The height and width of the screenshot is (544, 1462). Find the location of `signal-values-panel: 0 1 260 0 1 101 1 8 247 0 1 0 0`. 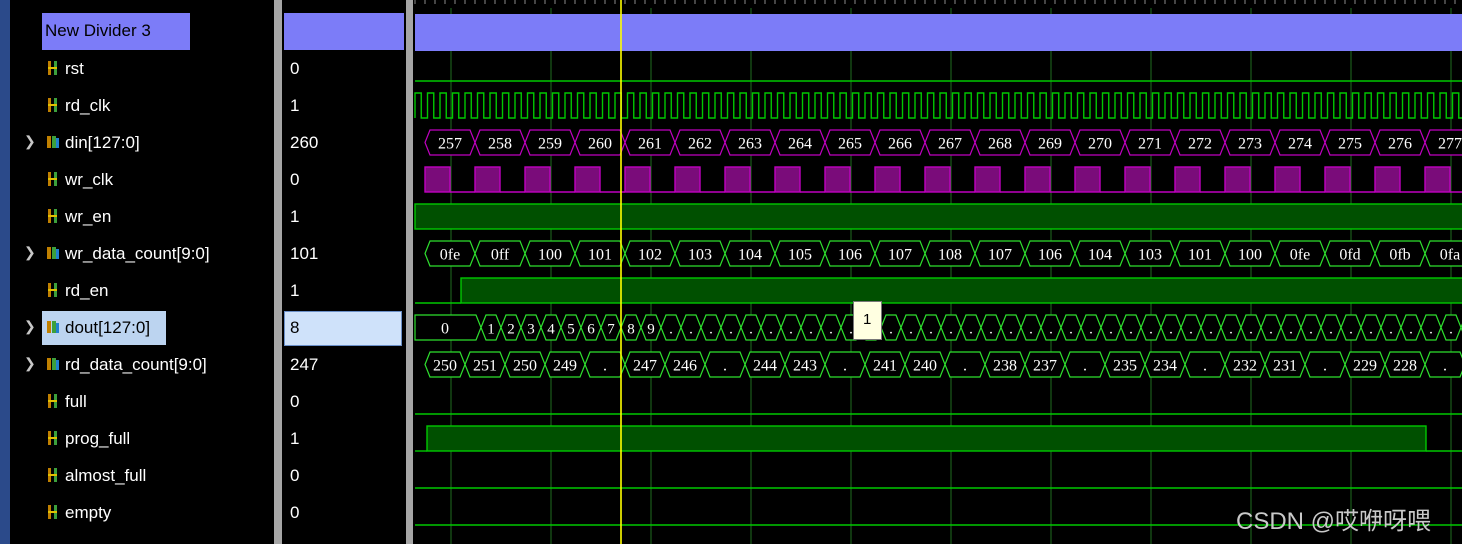

signal-values-panel: 0 1 260 0 1 101 1 8 247 0 1 0 0 is located at coordinates (344, 272).